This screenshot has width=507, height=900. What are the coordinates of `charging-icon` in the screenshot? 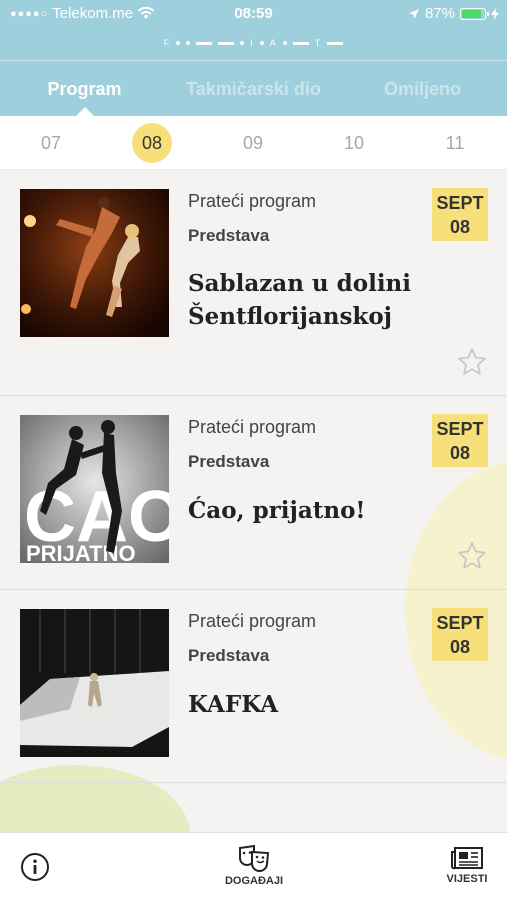 It's located at (495, 13).